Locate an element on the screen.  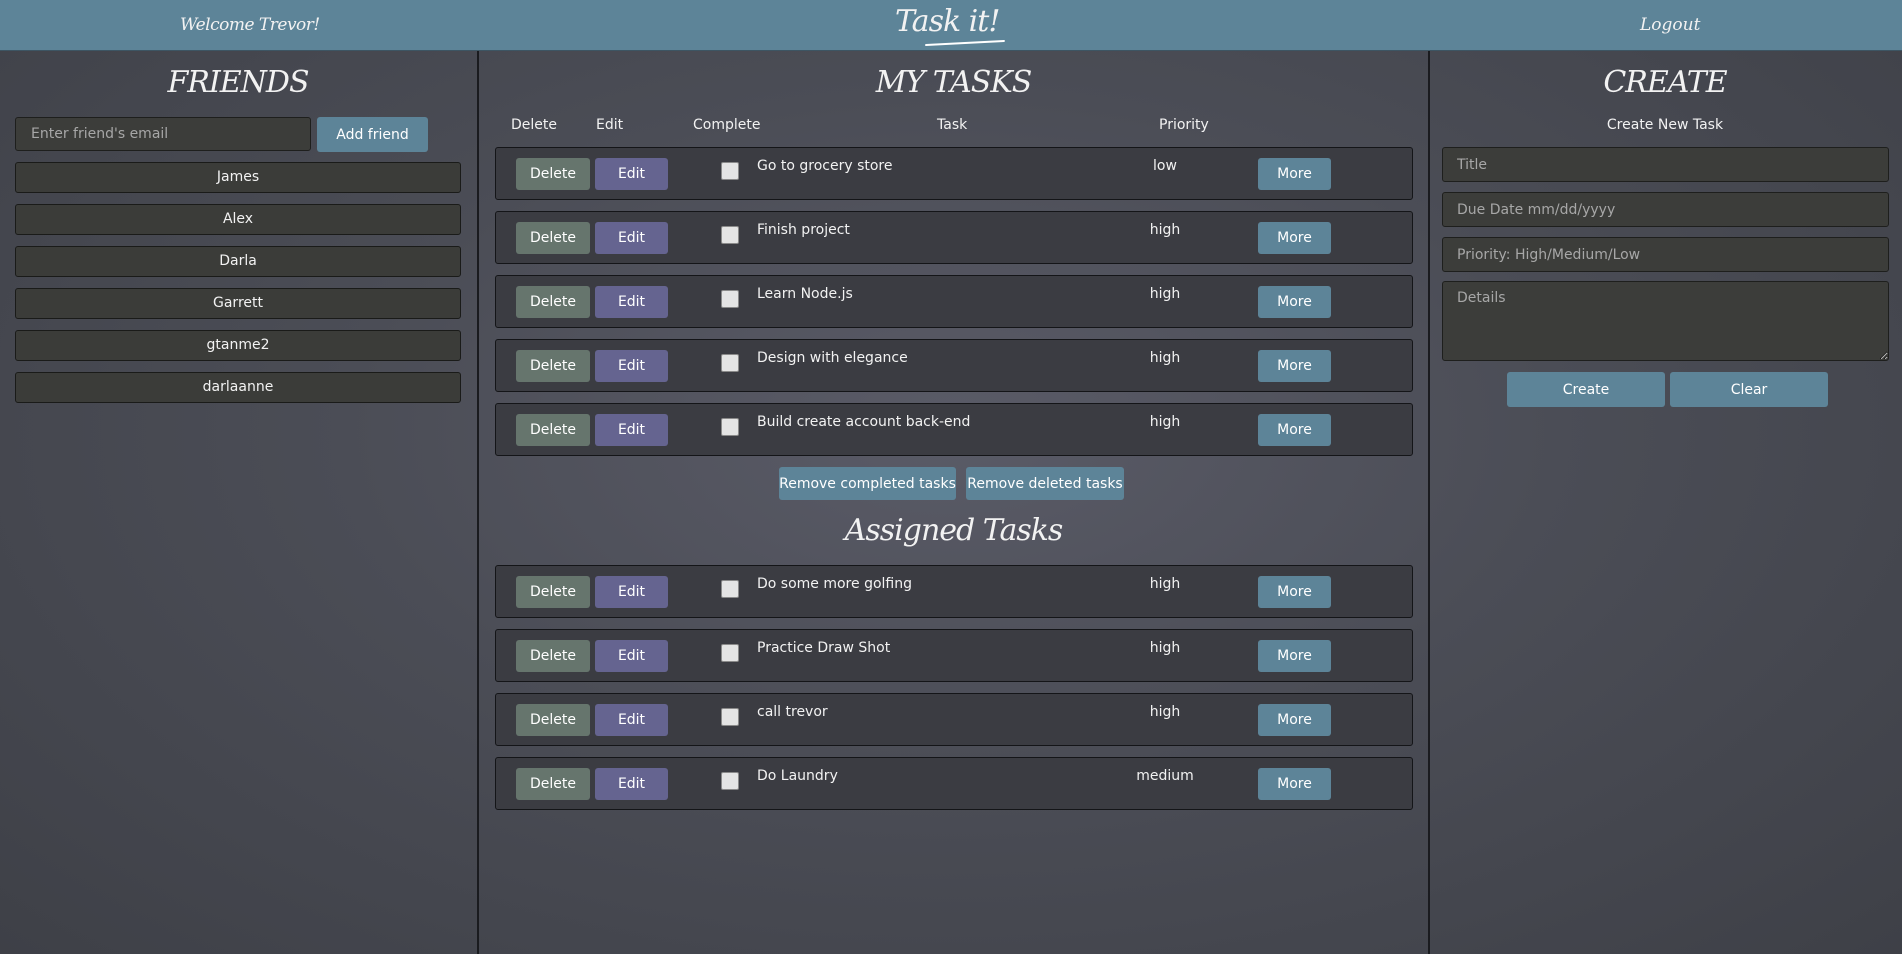
task-name: Go to grocery store is located at coordinates (825, 166).